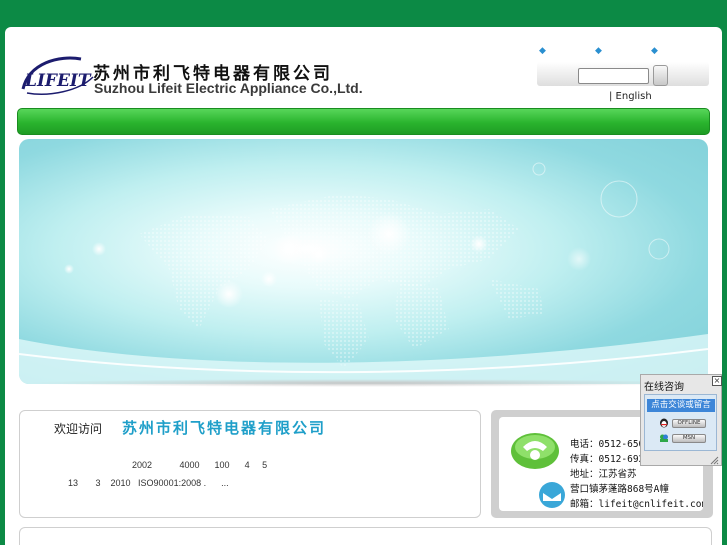 The width and height of the screenshot is (727, 545). Describe the element at coordinates (636, 503) in the screenshot. I see `contact-email: 邮箱：lifeit@cnlifeit.com` at that location.